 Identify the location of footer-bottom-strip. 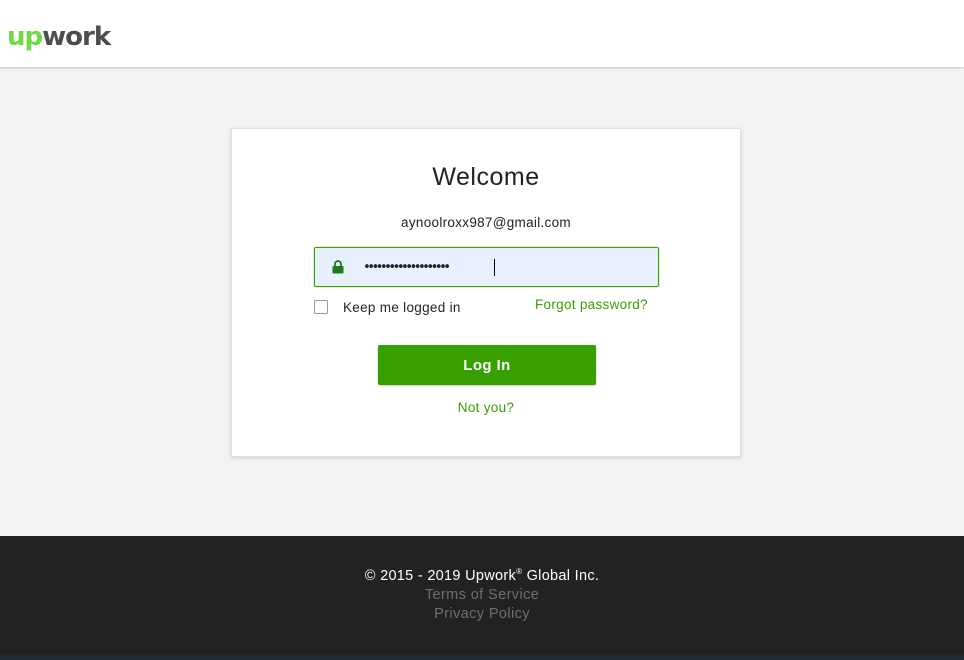
(482, 657).